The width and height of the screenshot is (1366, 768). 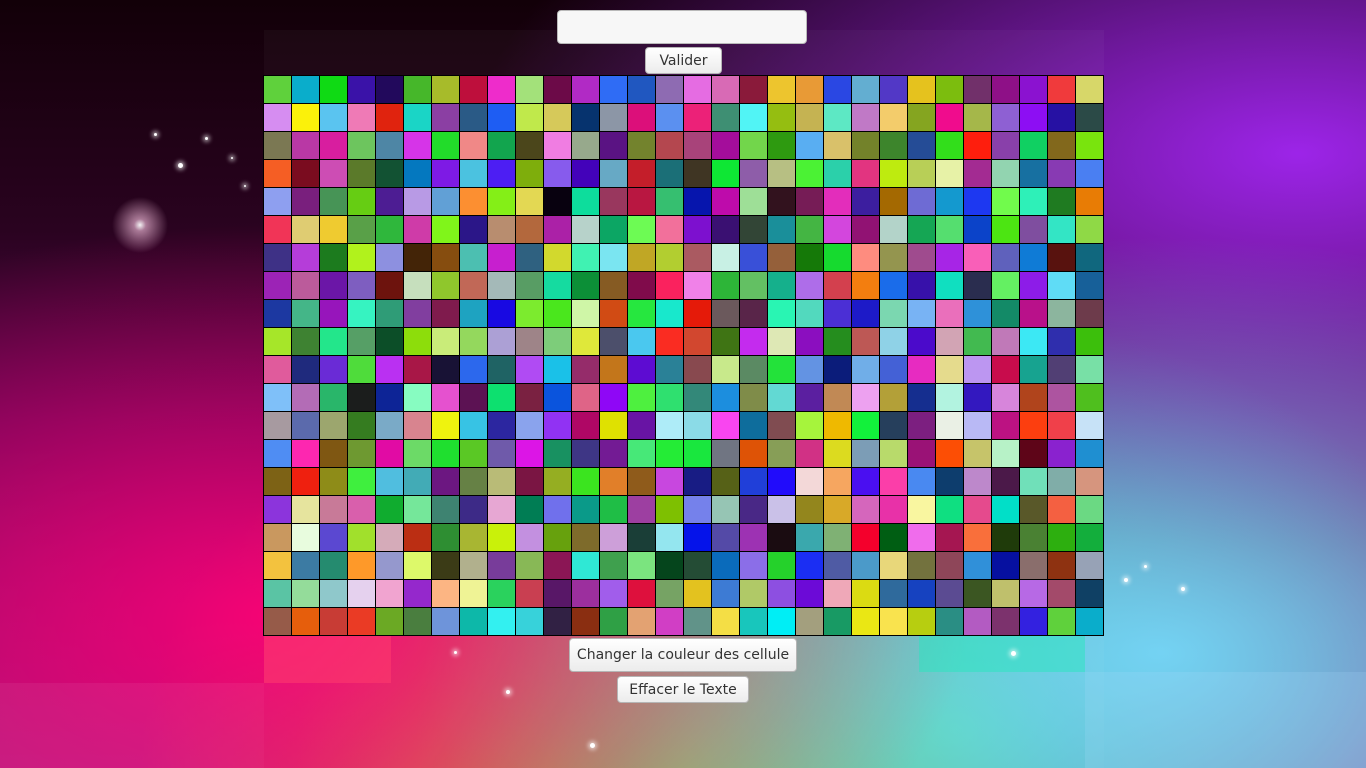 I want to click on clear-text-button: Effacer le Texte, so click(x=683, y=689).